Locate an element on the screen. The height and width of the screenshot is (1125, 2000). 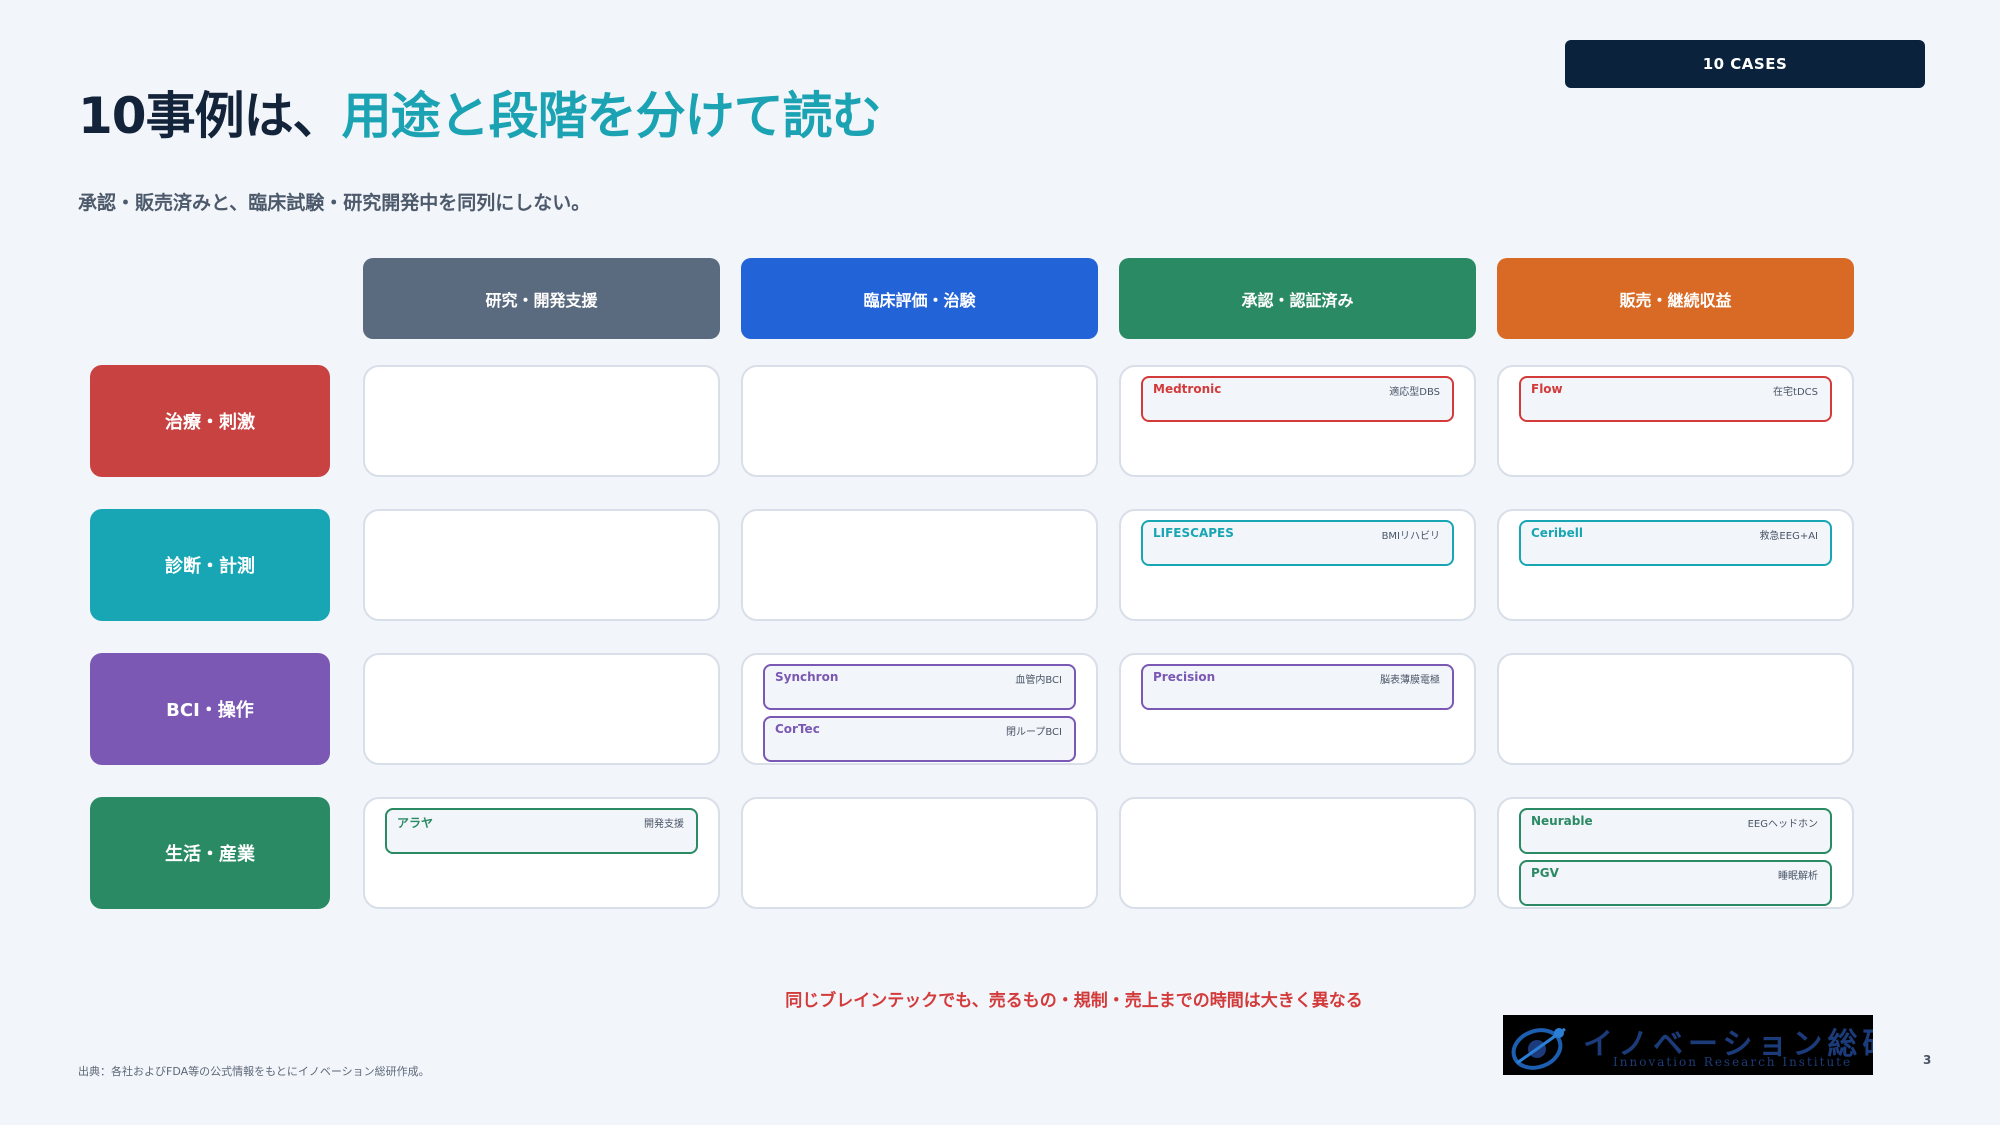
case-tag: EEGヘッドホン is located at coordinates (1782, 824).